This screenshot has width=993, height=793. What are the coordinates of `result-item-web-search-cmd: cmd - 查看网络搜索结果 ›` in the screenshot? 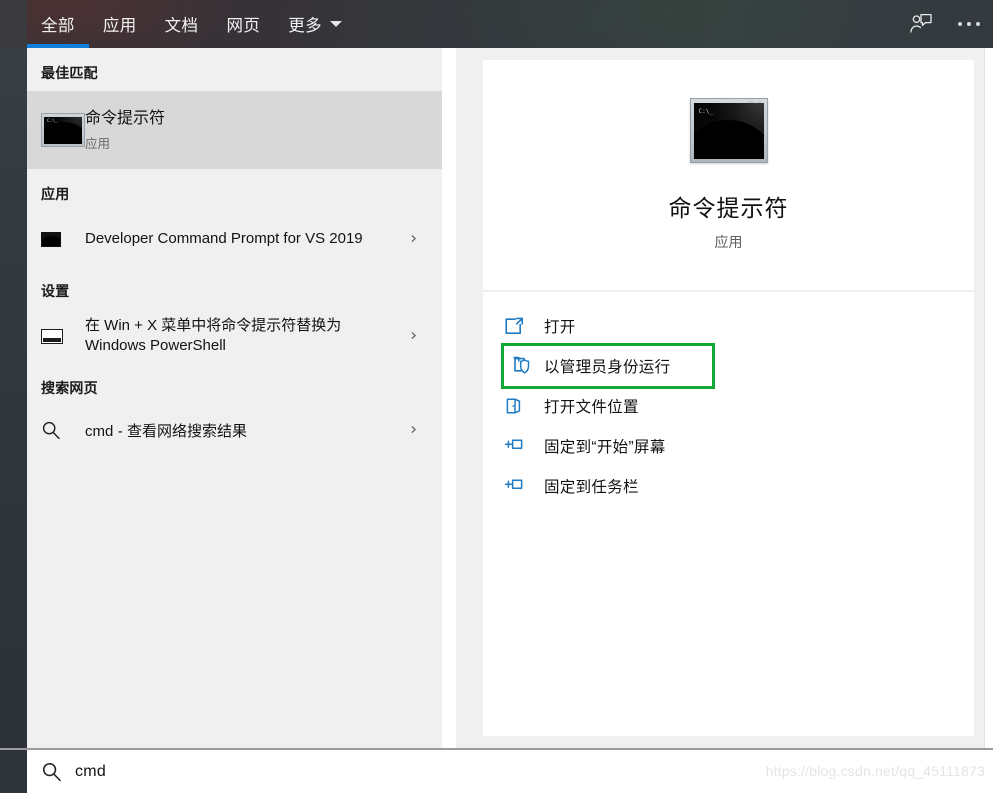 It's located at (234, 430).